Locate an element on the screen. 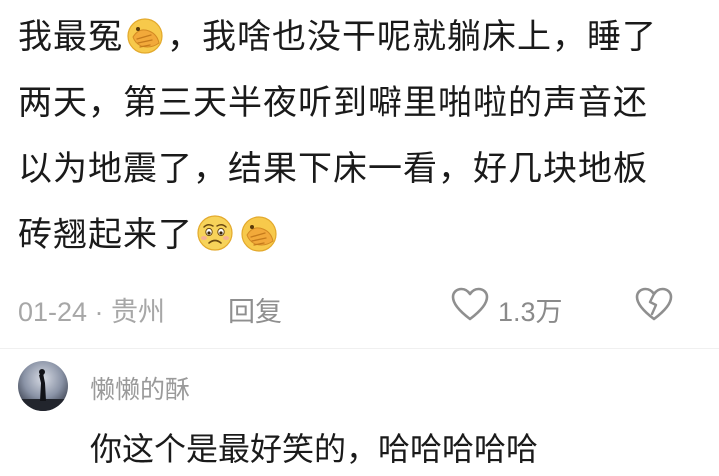 The image size is (719, 476). reply-username: 懒懒的酥 is located at coordinates (140, 388).